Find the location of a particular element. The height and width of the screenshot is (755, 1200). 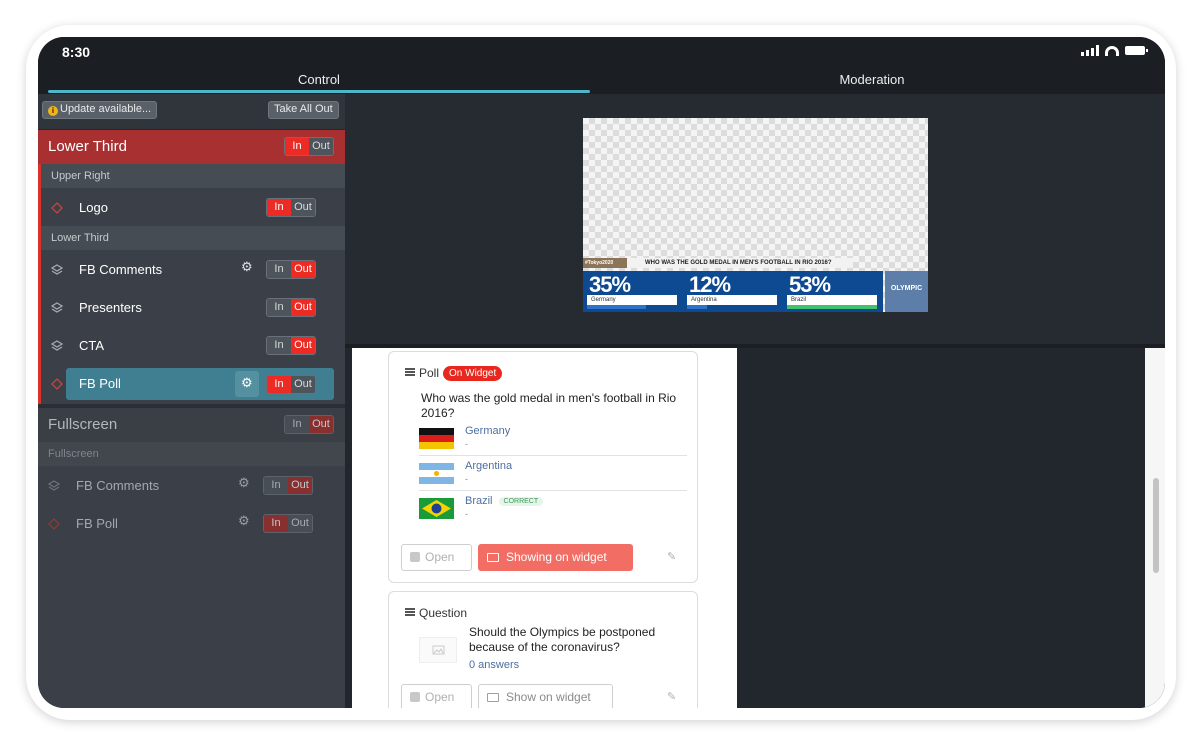

result-label: Brazil is located at coordinates (832, 300).